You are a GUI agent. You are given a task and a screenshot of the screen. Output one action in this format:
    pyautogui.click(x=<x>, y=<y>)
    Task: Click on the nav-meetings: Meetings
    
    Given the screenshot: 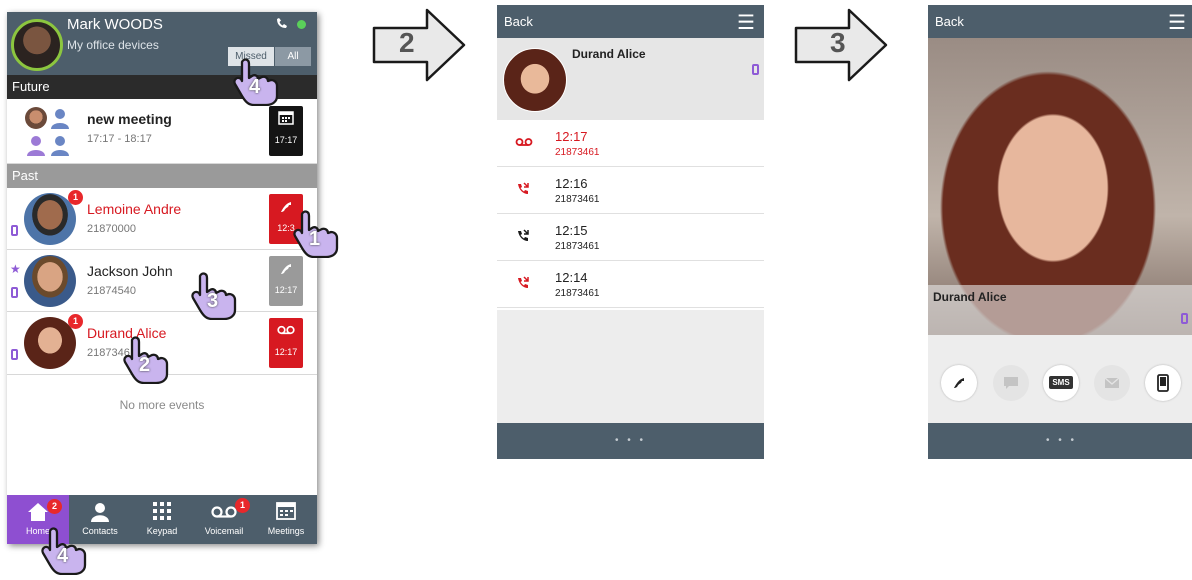 What is the action you would take?
    pyautogui.click(x=286, y=519)
    